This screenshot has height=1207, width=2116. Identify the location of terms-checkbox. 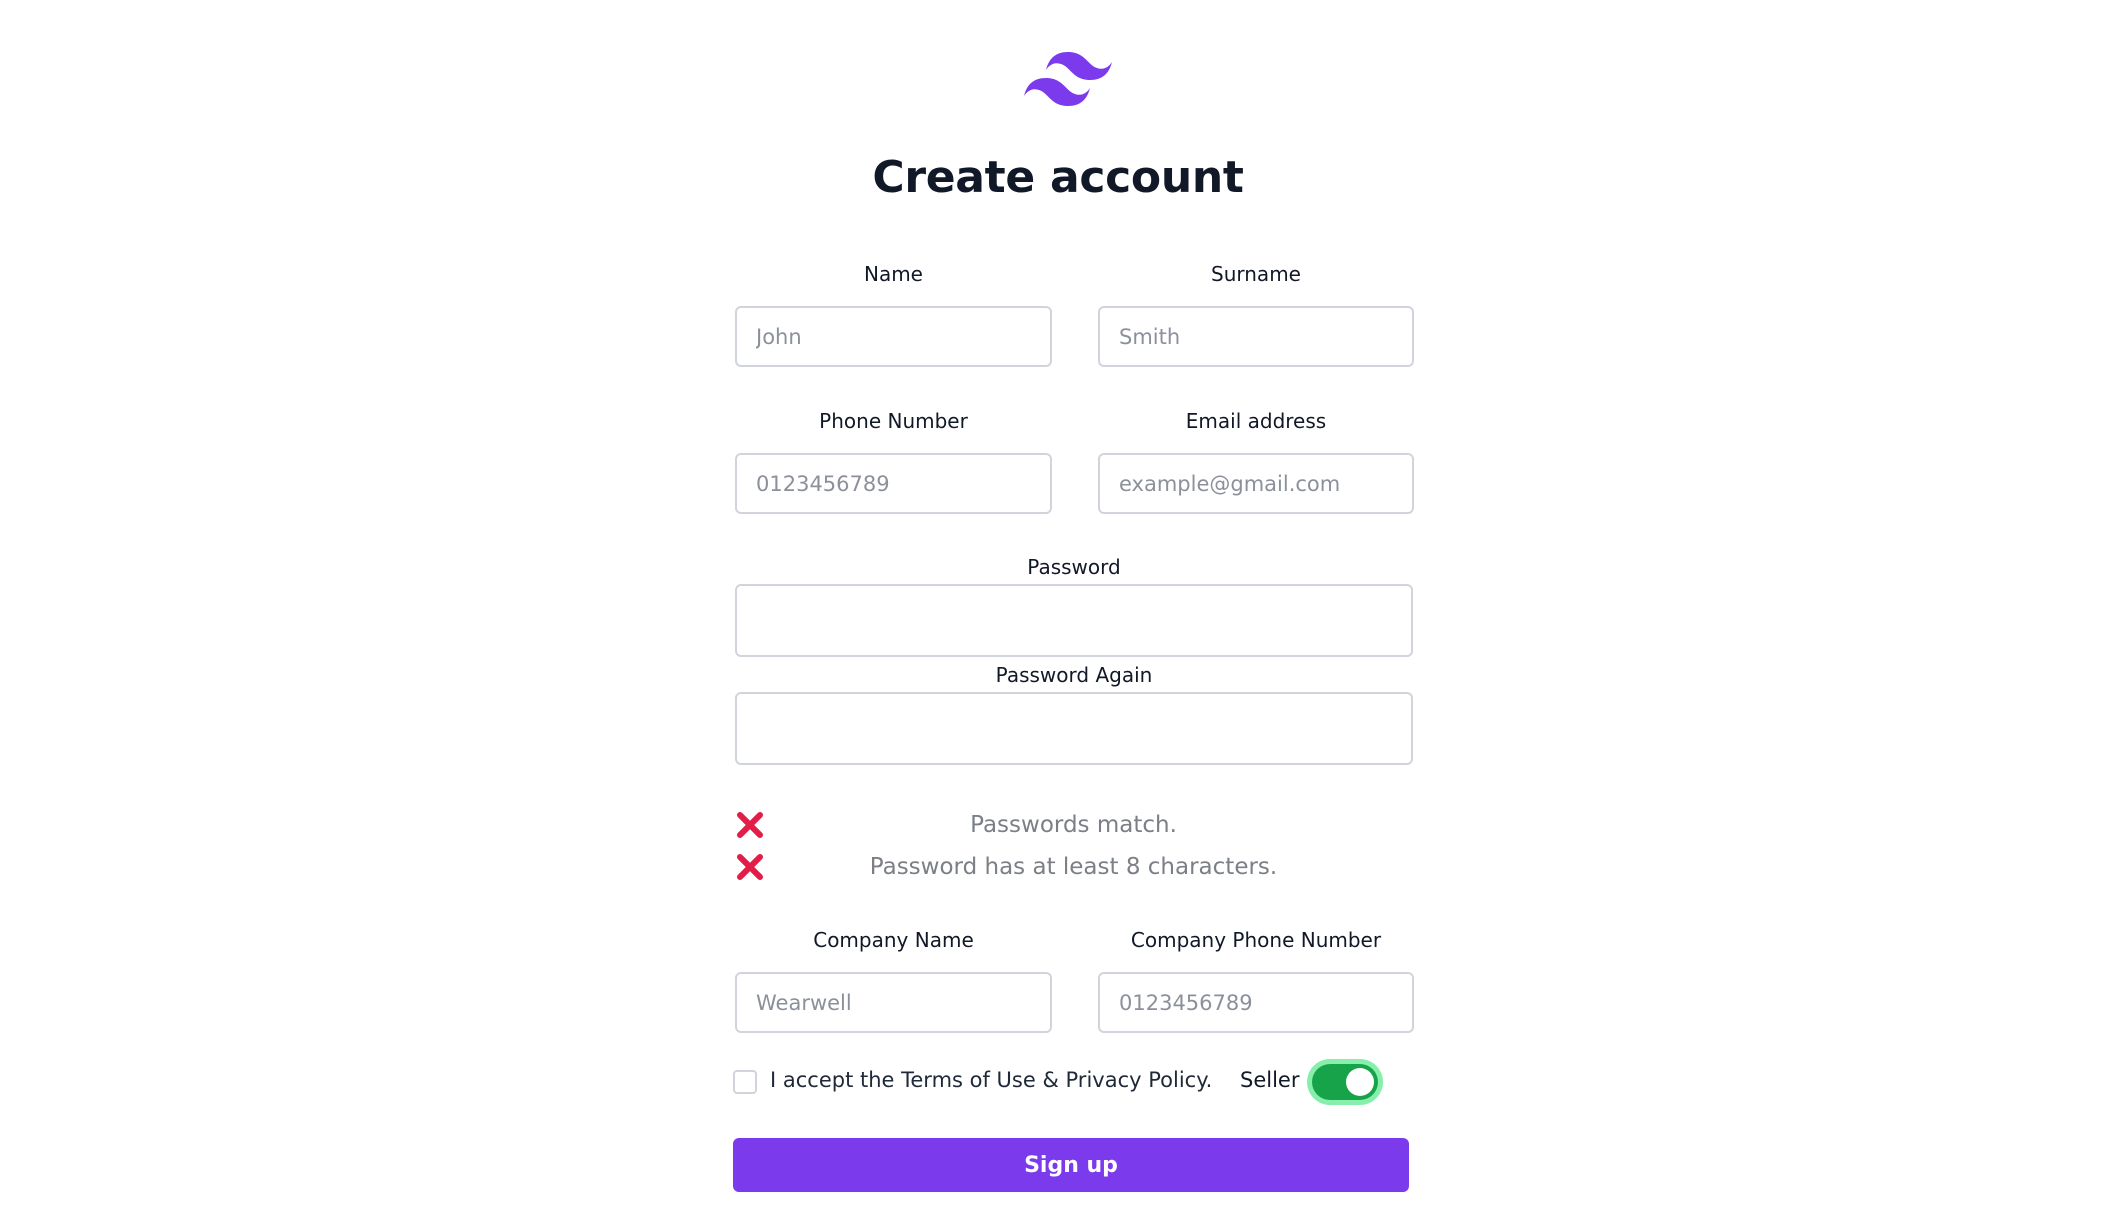
(745, 1082).